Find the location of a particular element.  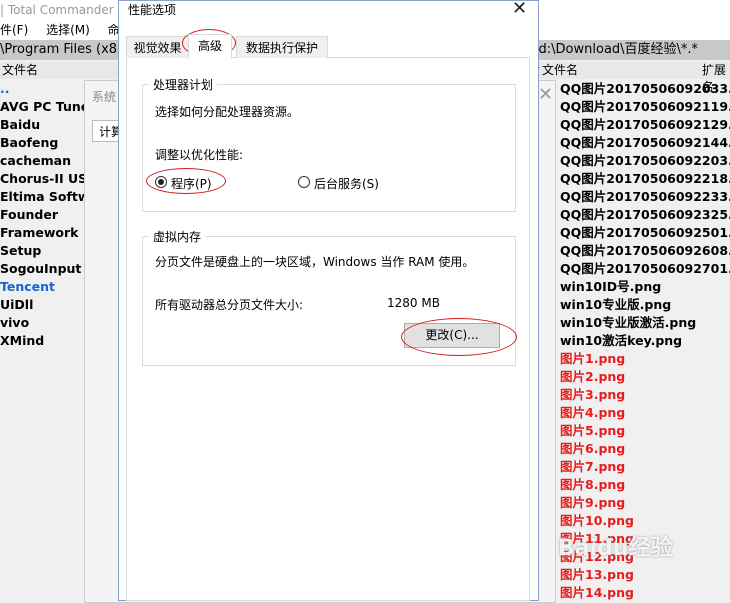

right-file-list-item: QQ图片20170506092033.png is located at coordinates (645, 89).